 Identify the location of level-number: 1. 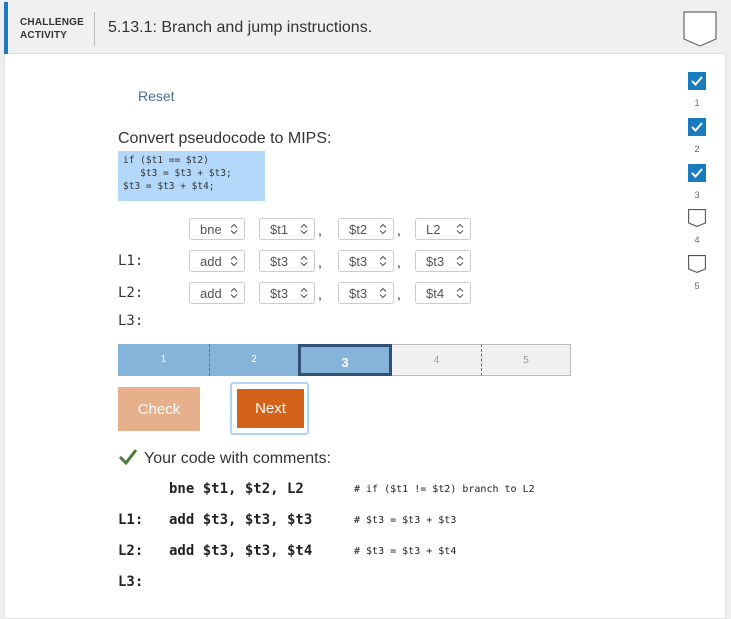
(697, 103).